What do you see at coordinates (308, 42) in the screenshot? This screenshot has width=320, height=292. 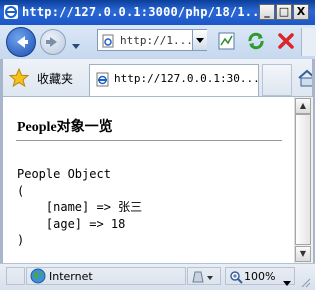 I see `search-box-edge` at bounding box center [308, 42].